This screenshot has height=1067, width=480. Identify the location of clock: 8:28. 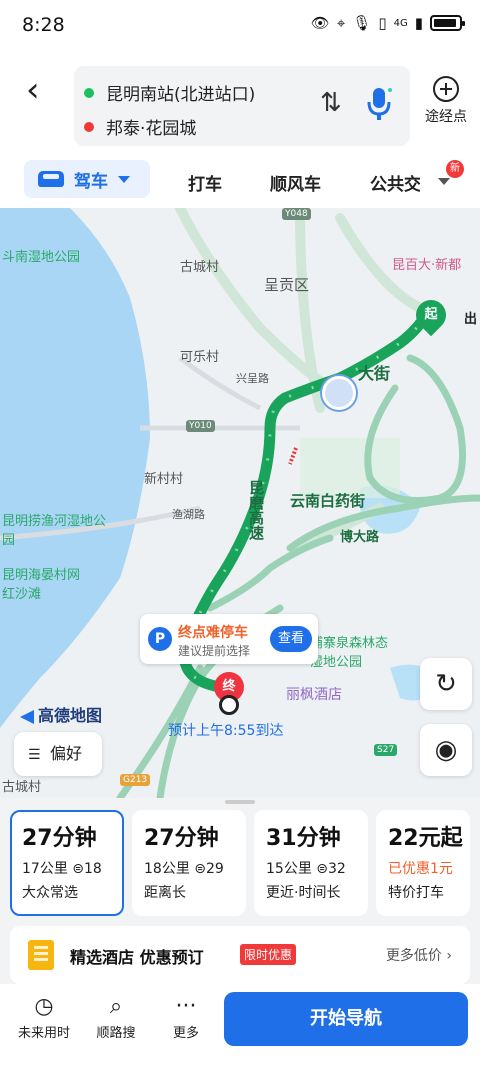
(43, 25).